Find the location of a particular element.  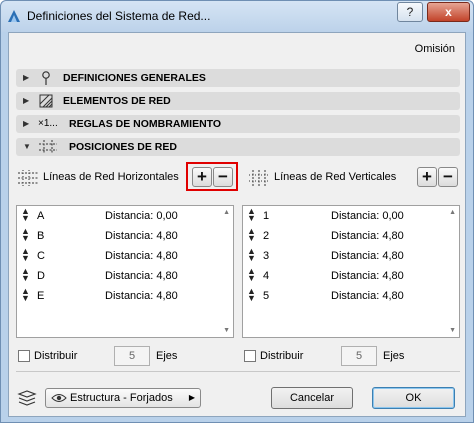

line-name: C is located at coordinates (41, 256).